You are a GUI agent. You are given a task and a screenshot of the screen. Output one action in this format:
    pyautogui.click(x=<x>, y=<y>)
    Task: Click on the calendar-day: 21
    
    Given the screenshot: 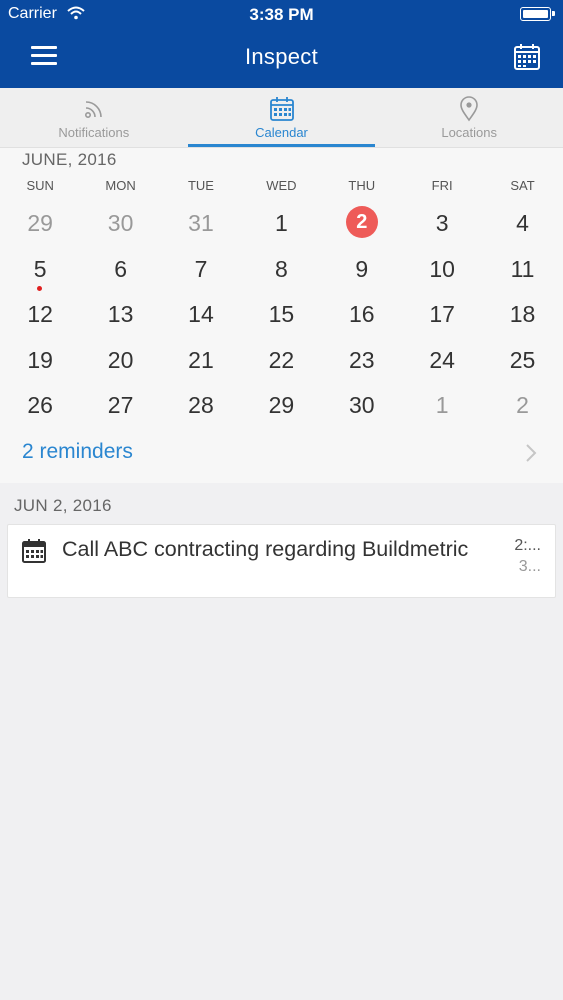 What is the action you would take?
    pyautogui.click(x=201, y=361)
    